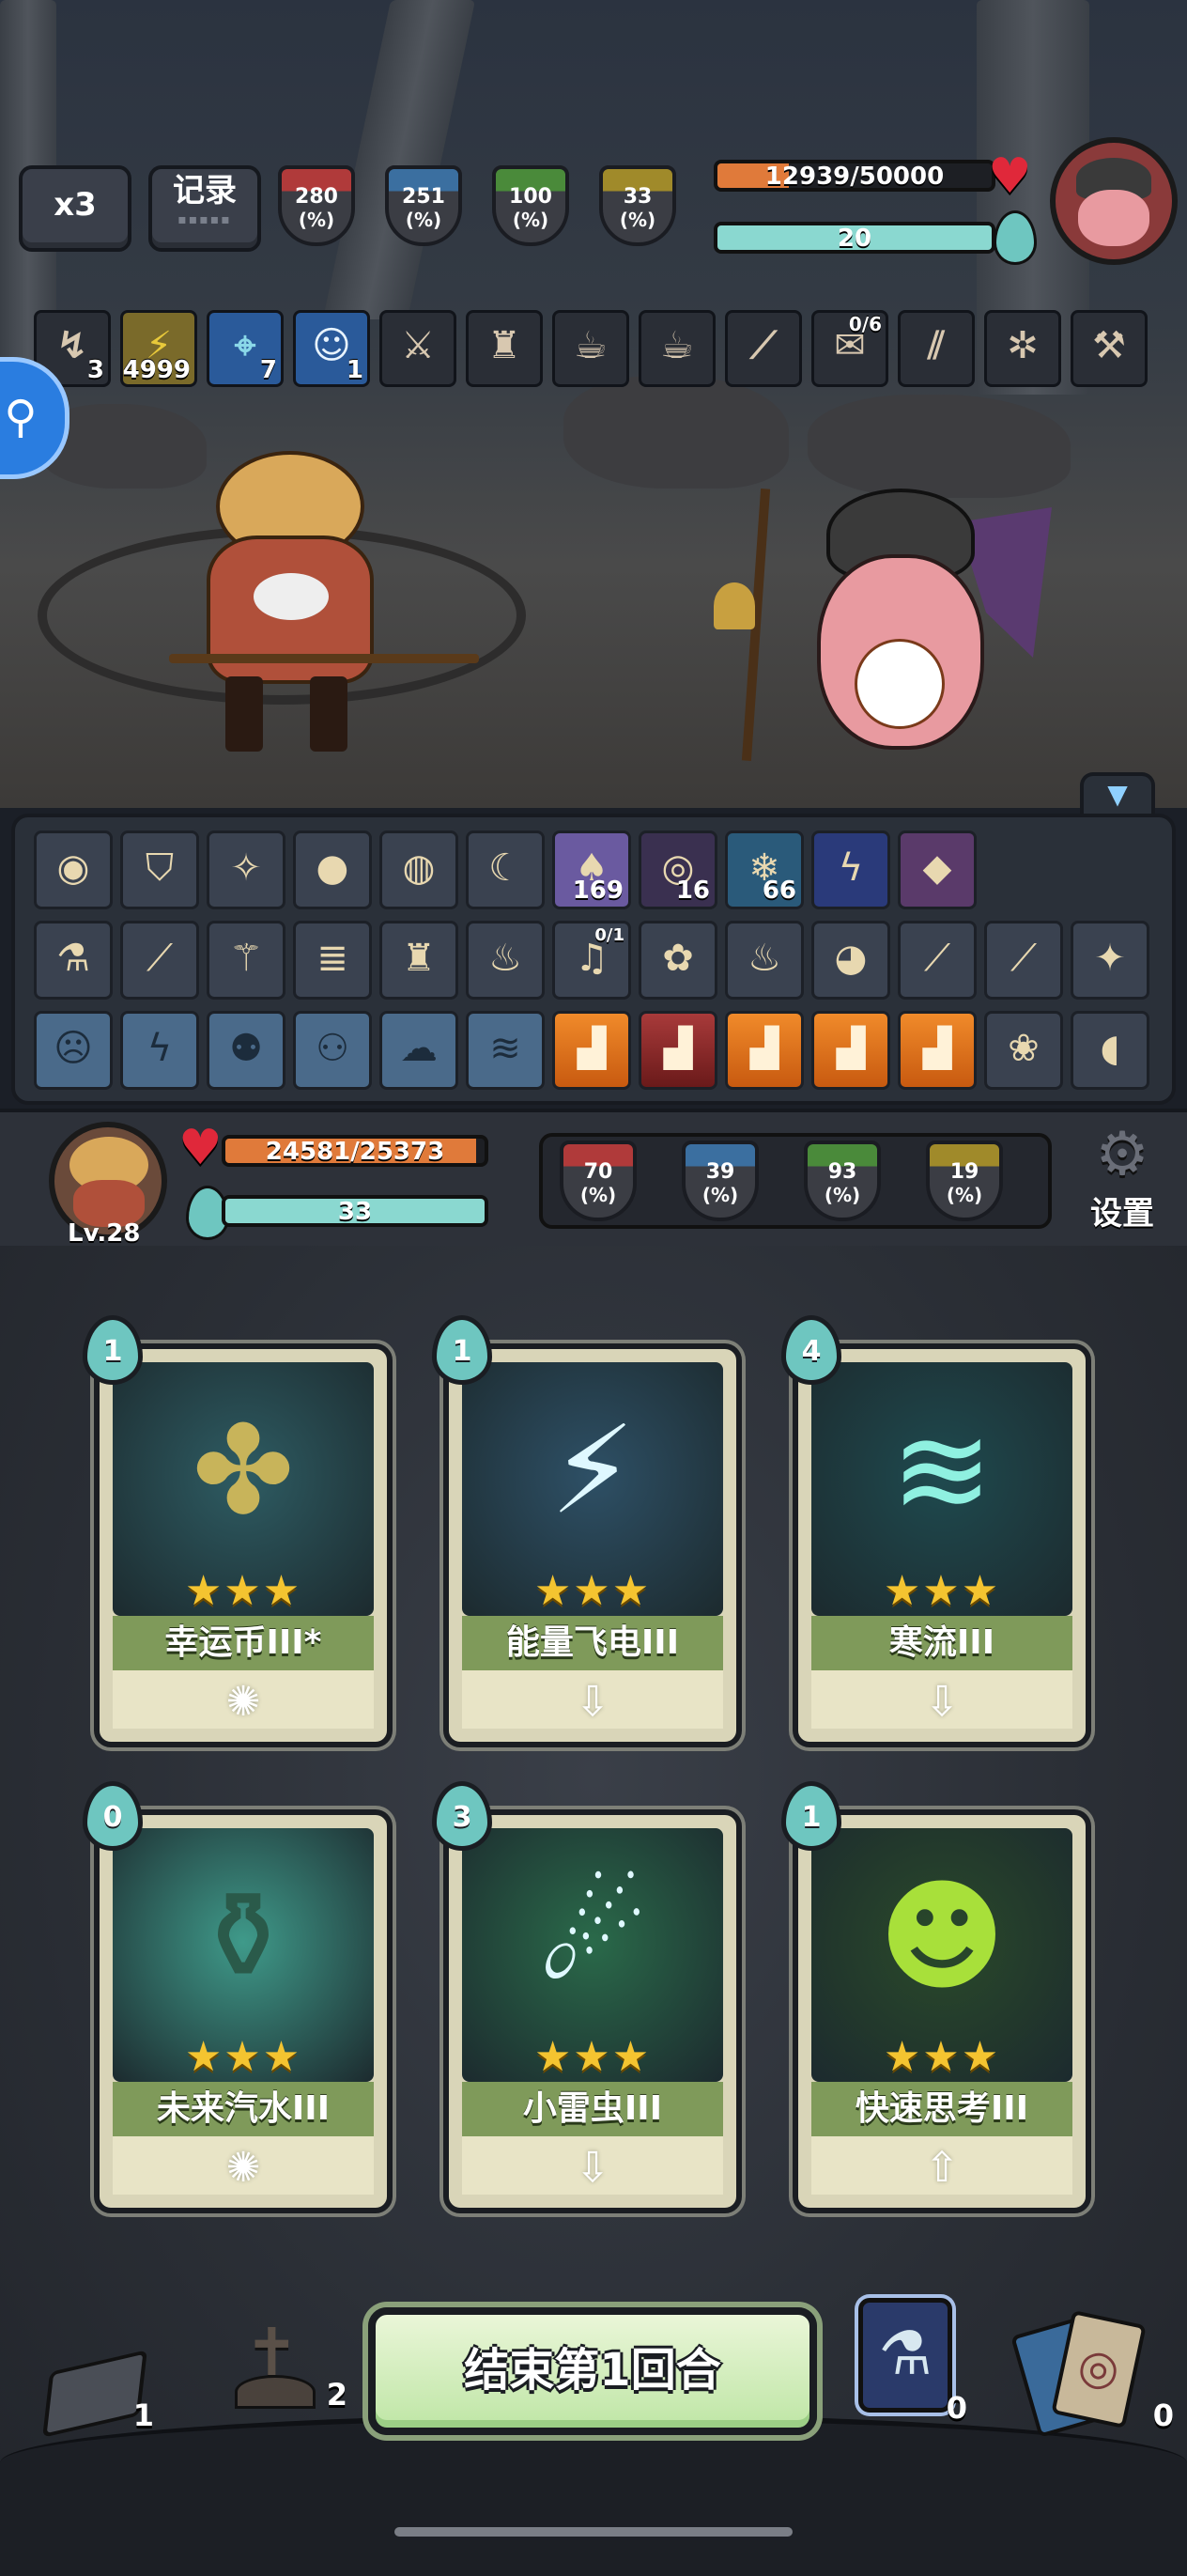 The width and height of the screenshot is (1187, 2576). Describe the element at coordinates (245, 349) in the screenshot. I see `buff-slot: ⌖ 7` at that location.